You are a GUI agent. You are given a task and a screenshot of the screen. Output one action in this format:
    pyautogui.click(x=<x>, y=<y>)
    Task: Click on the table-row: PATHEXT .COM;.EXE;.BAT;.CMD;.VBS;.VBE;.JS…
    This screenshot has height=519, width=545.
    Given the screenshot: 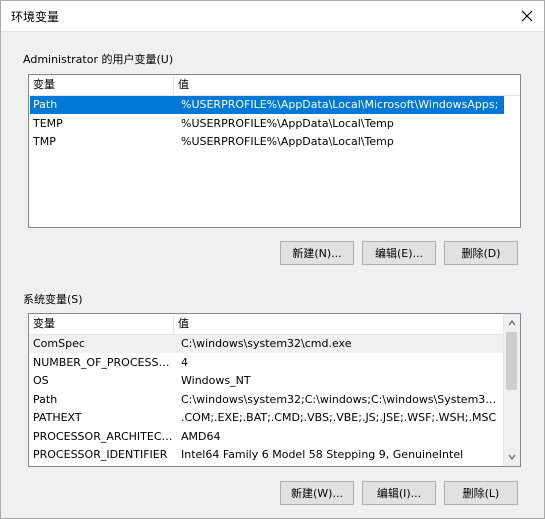 What is the action you would take?
    pyautogui.click(x=266, y=418)
    